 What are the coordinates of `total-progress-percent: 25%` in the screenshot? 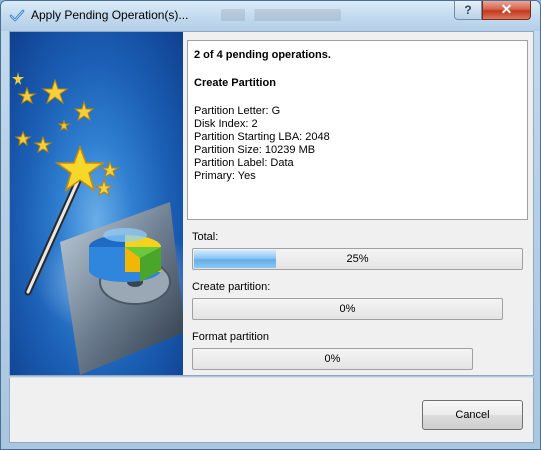 It's located at (357, 259).